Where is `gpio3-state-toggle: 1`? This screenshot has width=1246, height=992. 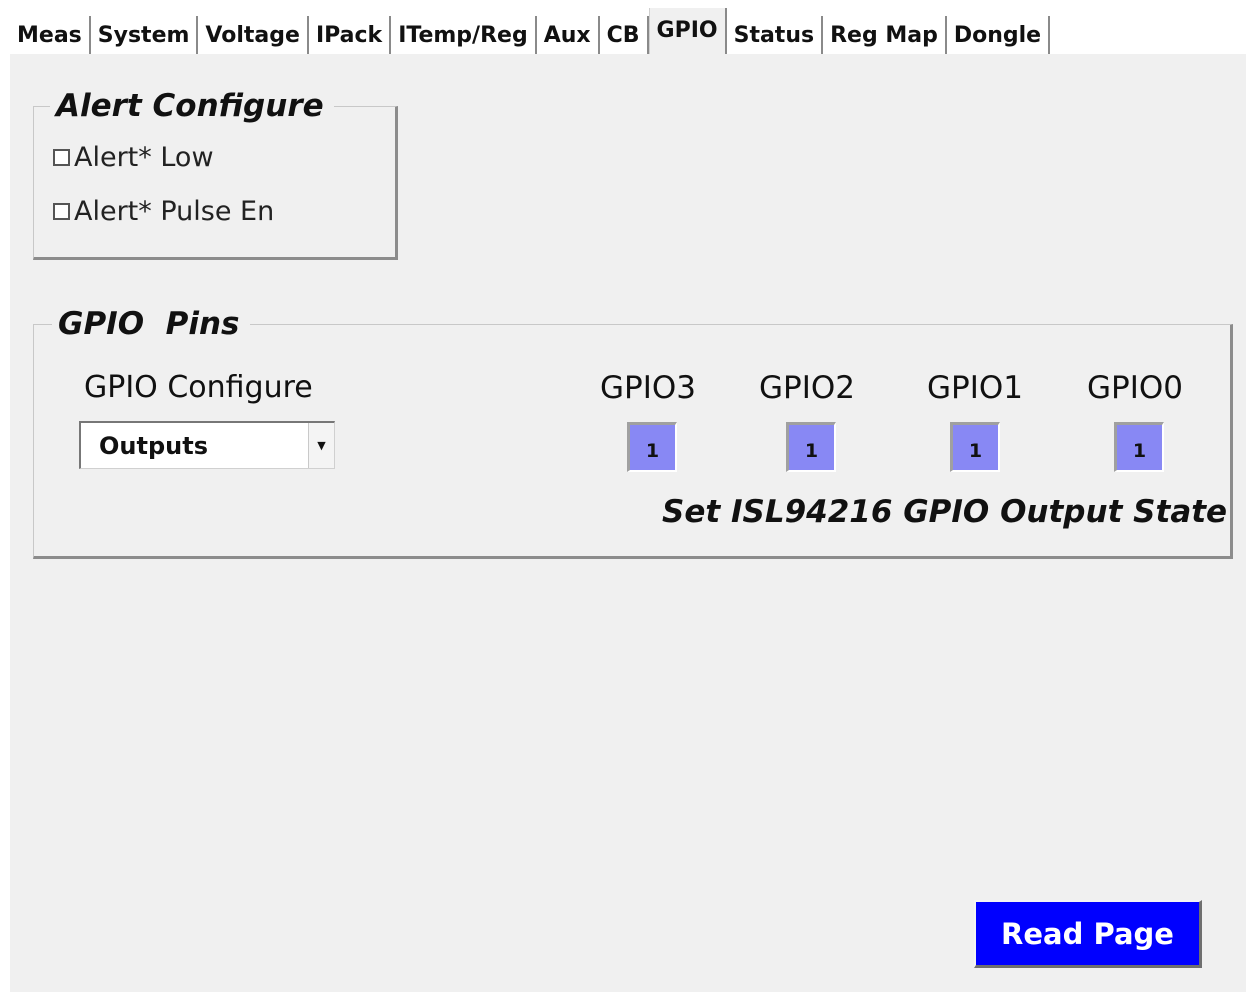
gpio3-state-toggle: 1 is located at coordinates (652, 447).